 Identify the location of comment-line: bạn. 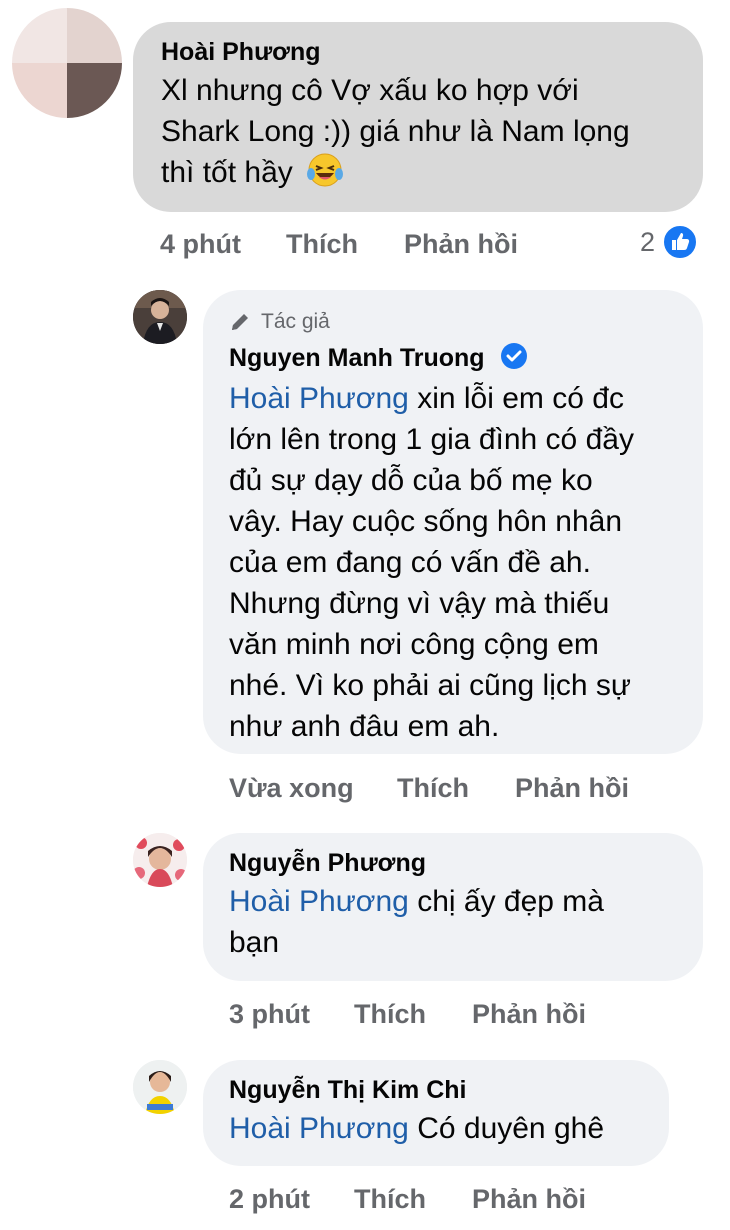
(254, 942).